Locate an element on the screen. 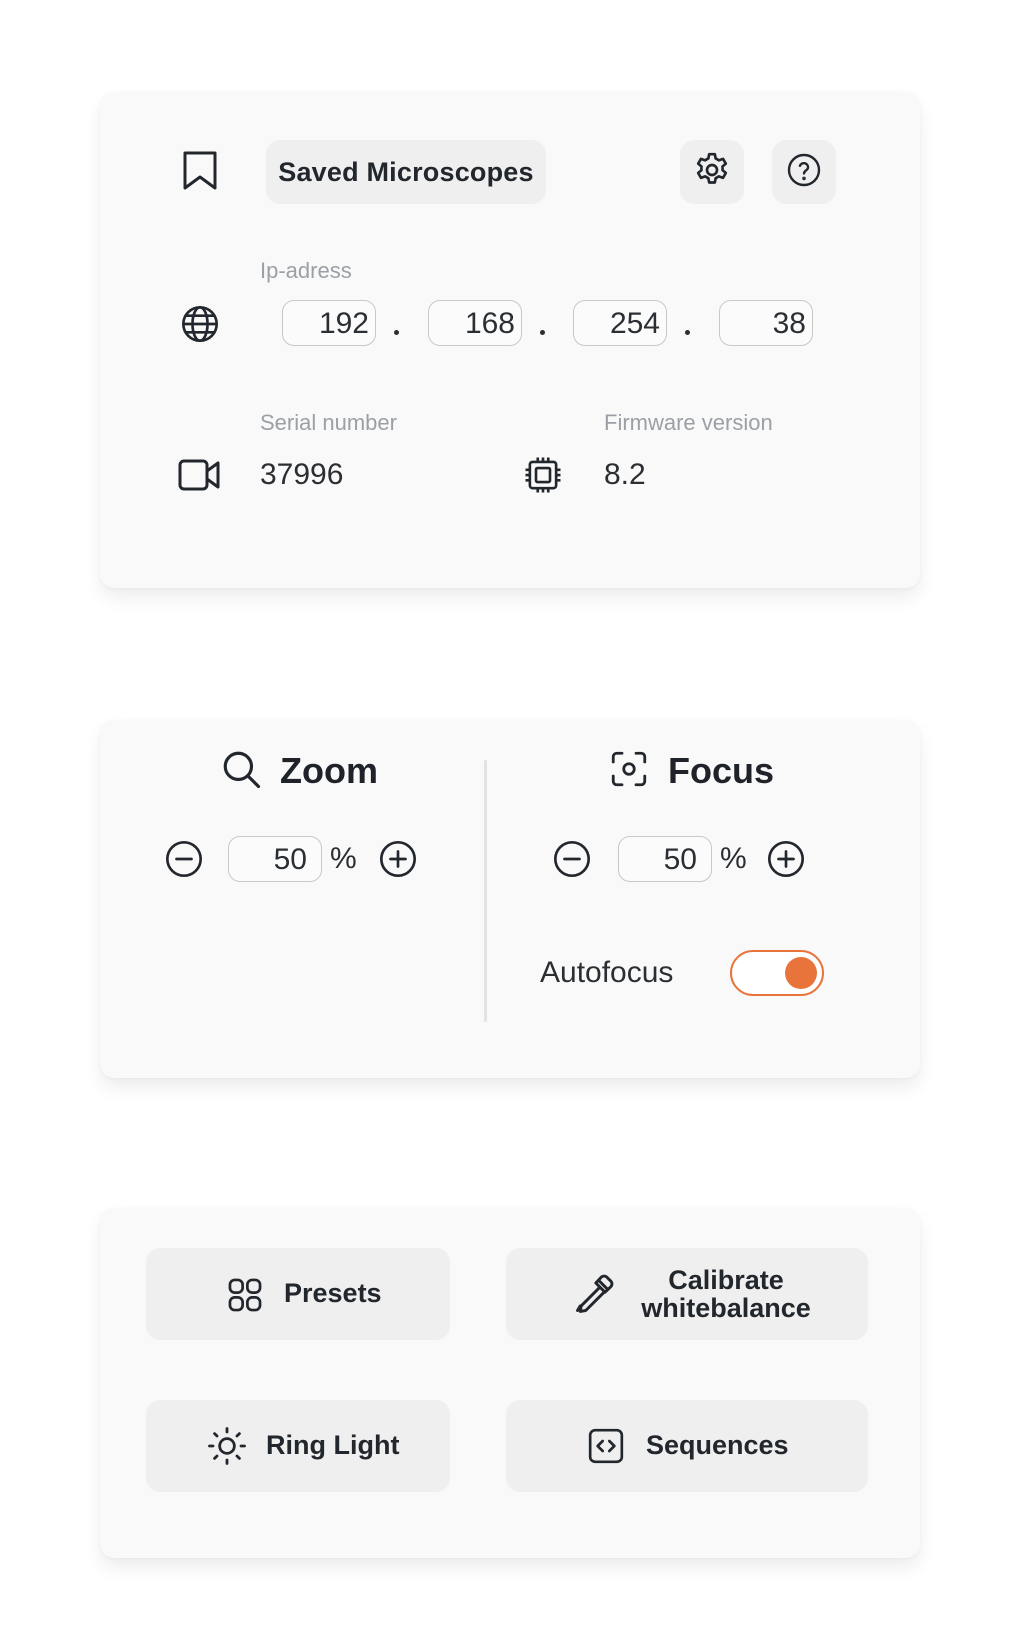 This screenshot has height=1652, width=1019. firmware-version-value: 8.2 is located at coordinates (625, 474).